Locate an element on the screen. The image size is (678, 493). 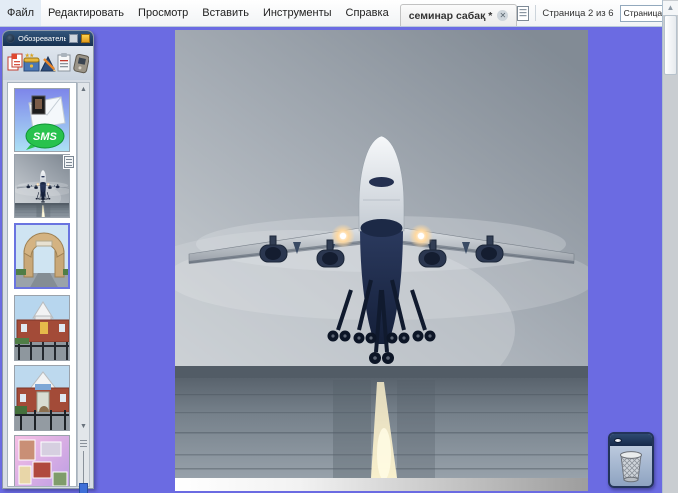
panel-orb-icon is located at coordinates (10, 38).